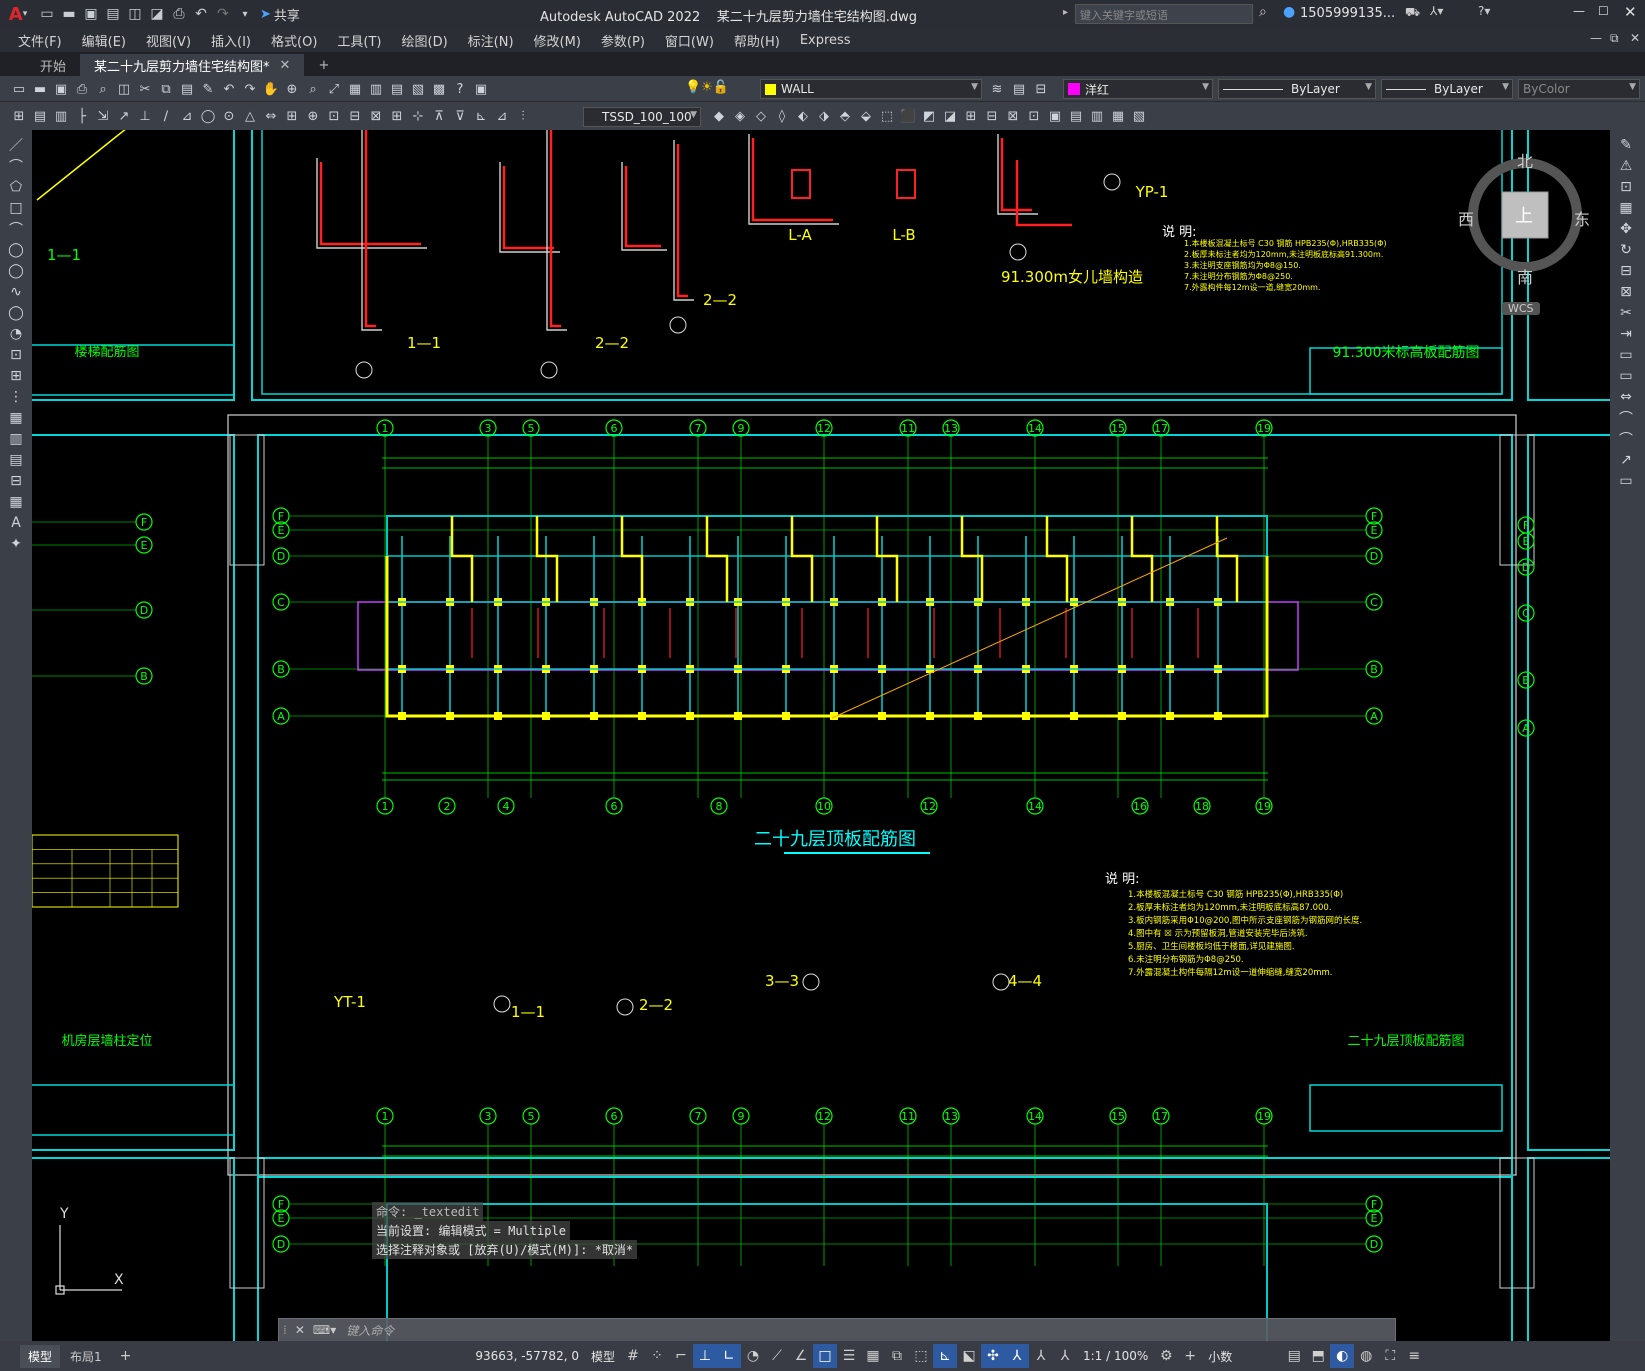 The width and height of the screenshot is (1645, 1371). I want to click on mod-14-icon: ⊠, so click(1013, 116).